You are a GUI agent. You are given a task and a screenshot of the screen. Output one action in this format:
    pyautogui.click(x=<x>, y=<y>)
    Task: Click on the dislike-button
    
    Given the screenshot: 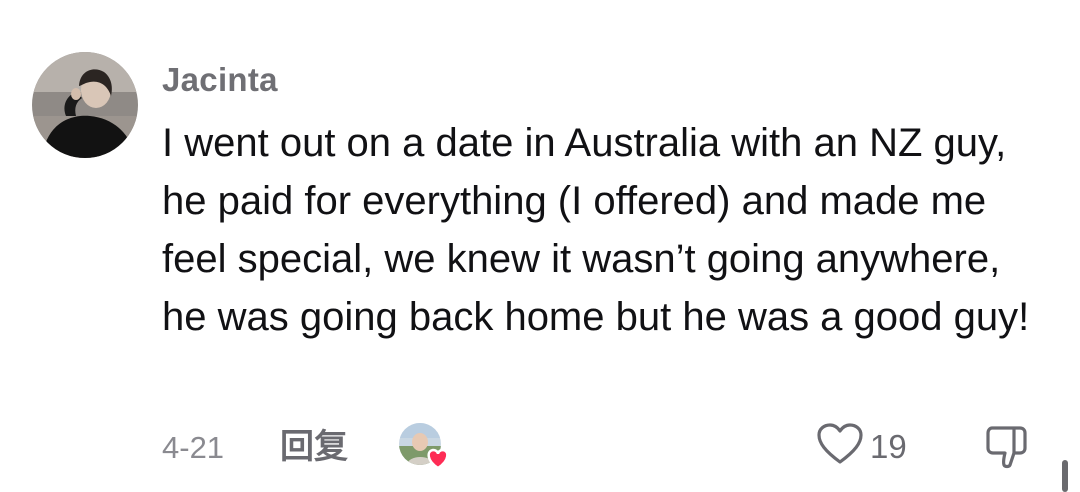 What is the action you would take?
    pyautogui.click(x=1007, y=447)
    